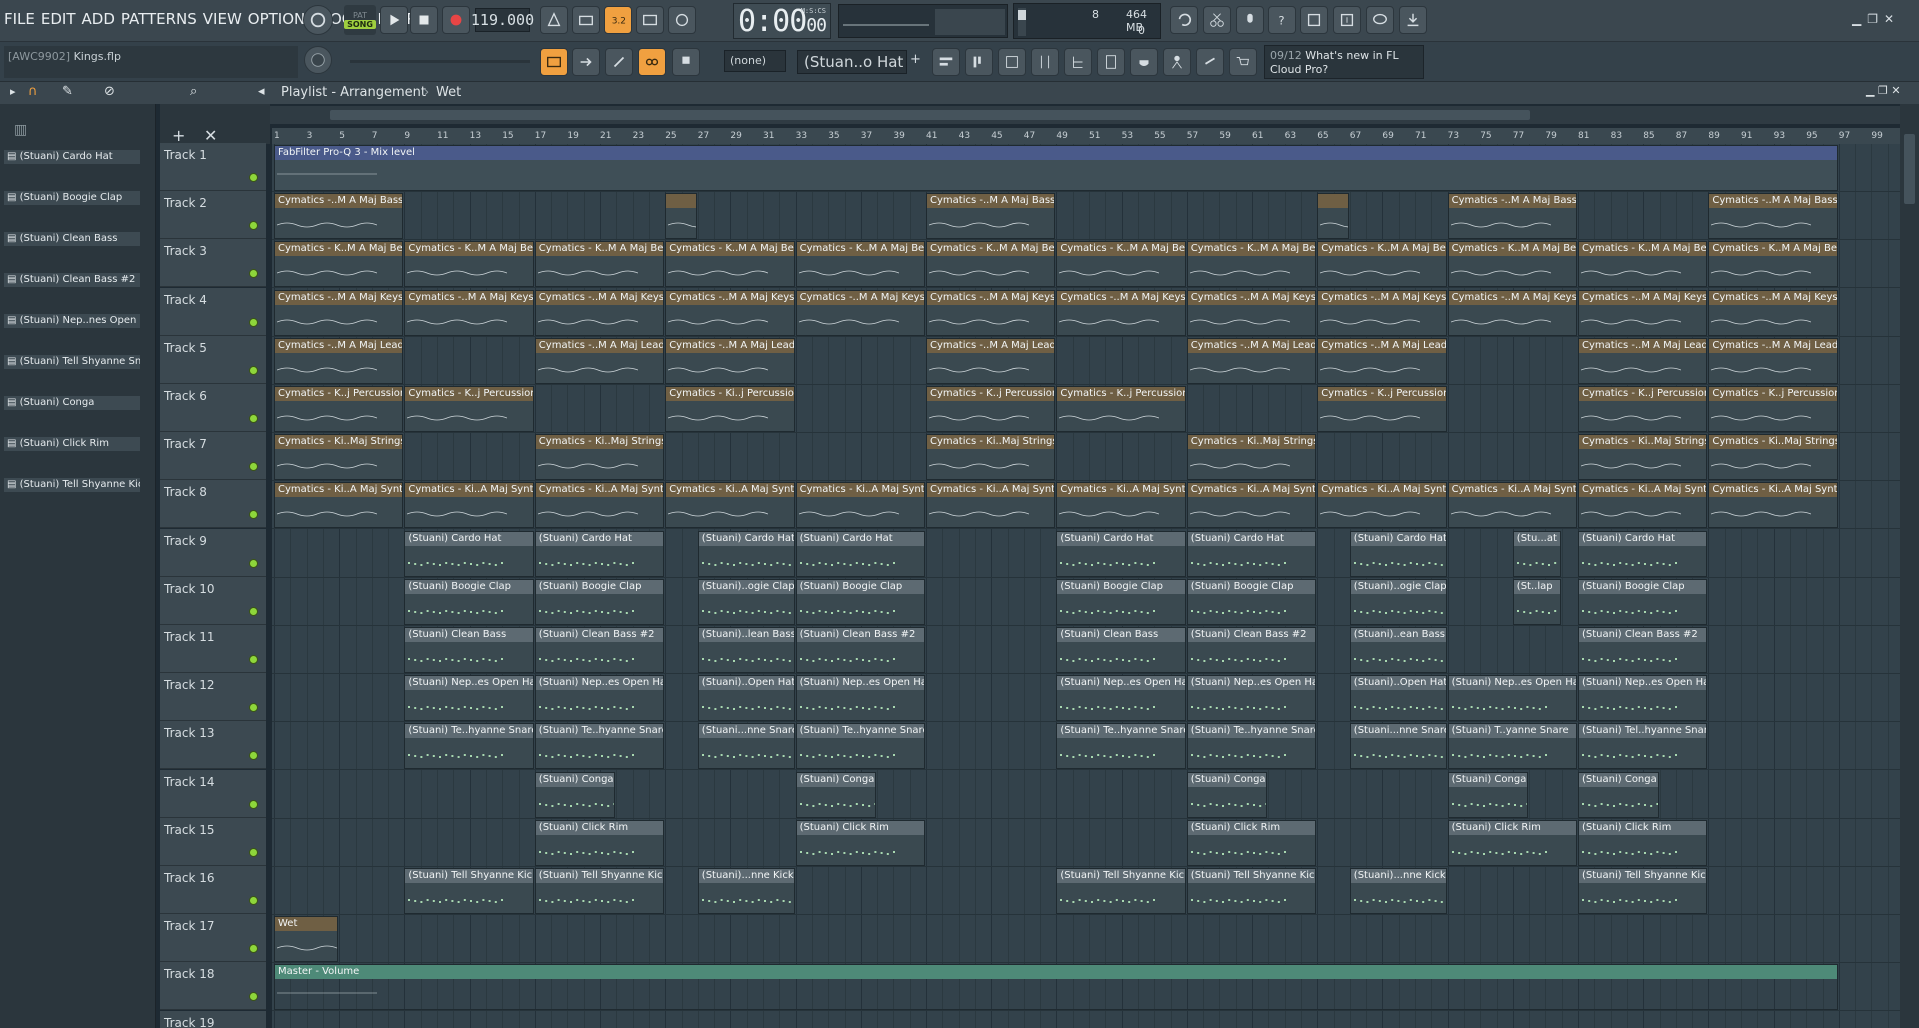  I want to click on pattern-clip: (Stu...at, so click(1536, 553).